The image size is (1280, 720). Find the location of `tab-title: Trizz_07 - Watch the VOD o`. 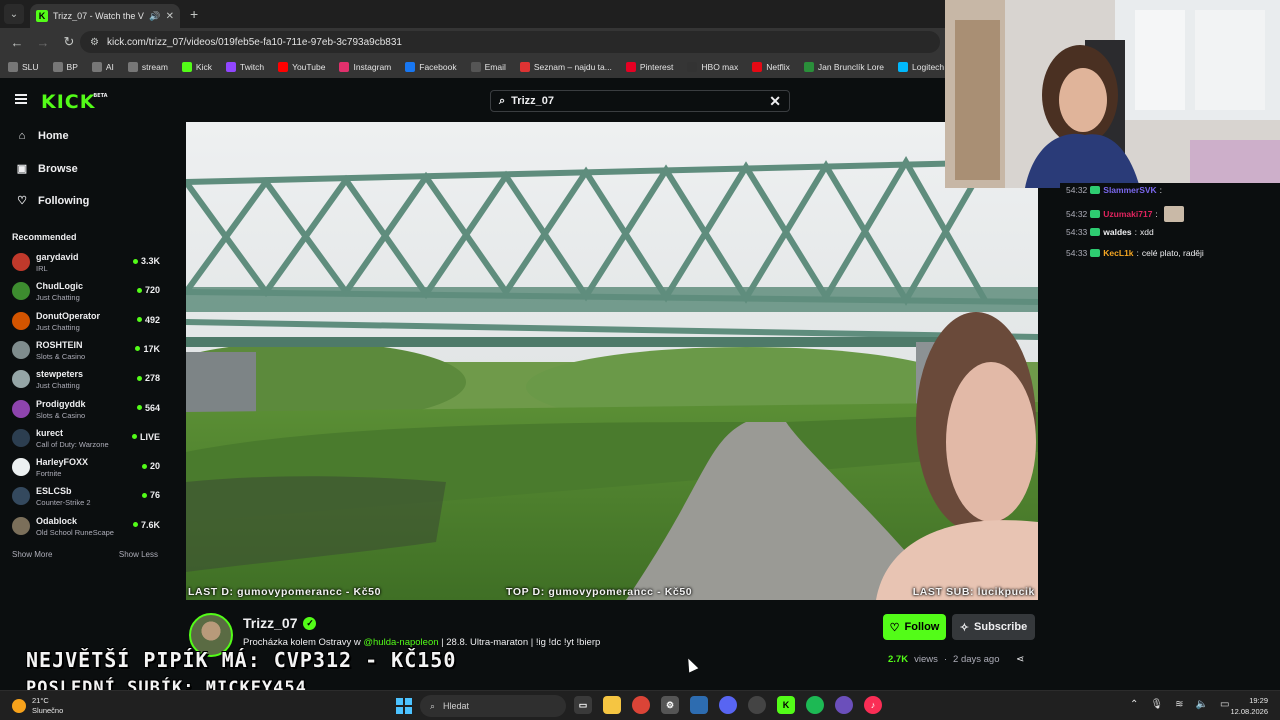

tab-title: Trizz_07 - Watch the VOD o is located at coordinates (98, 16).